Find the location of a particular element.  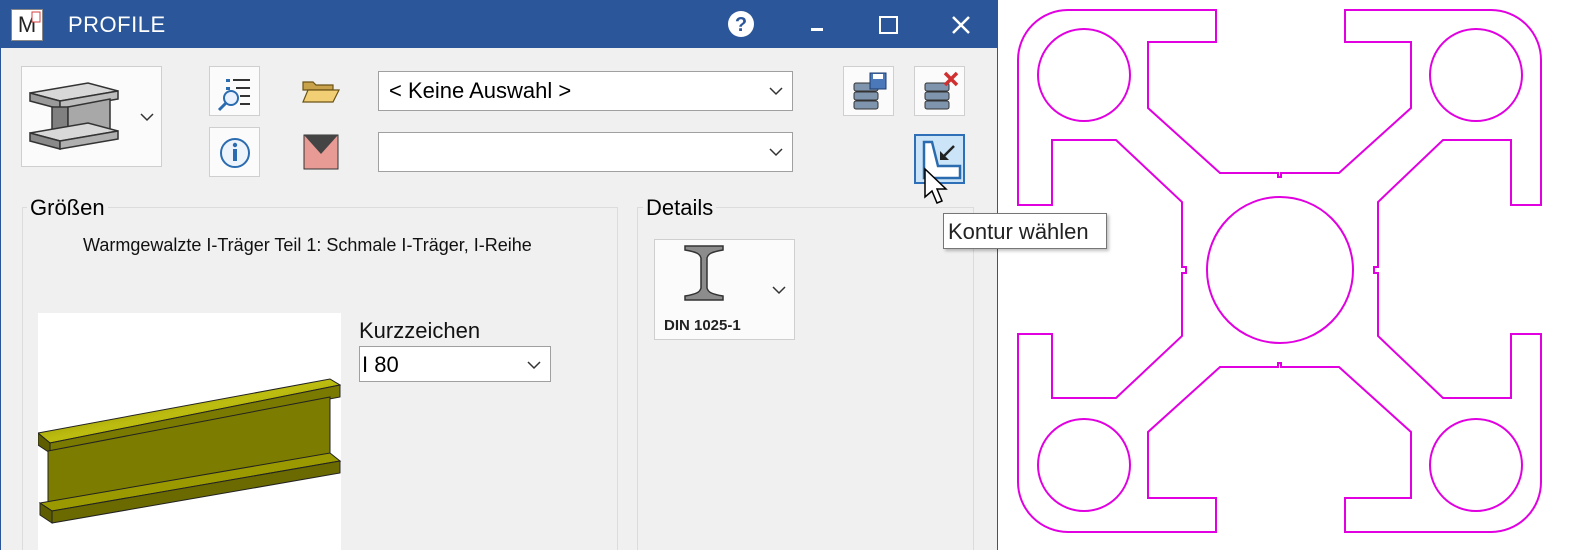

beam-preview is located at coordinates (189, 431).